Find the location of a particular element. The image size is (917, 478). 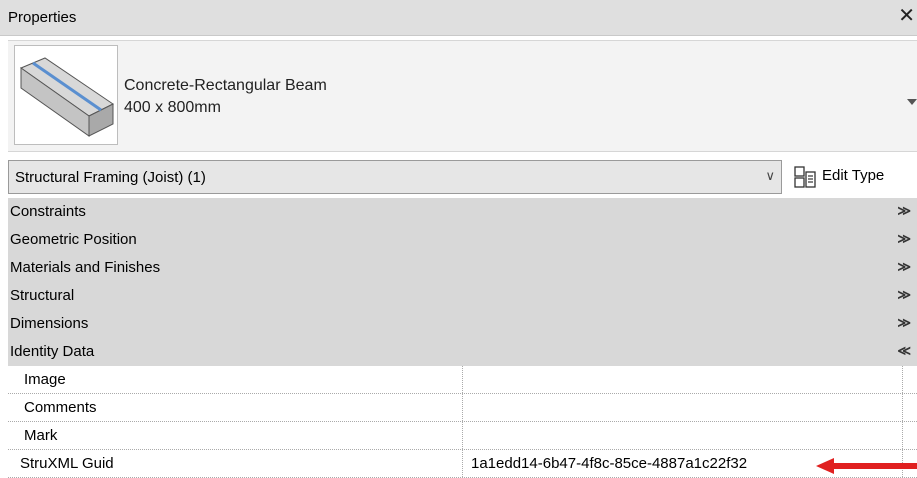

param-row-mark: Mark is located at coordinates (462, 436).